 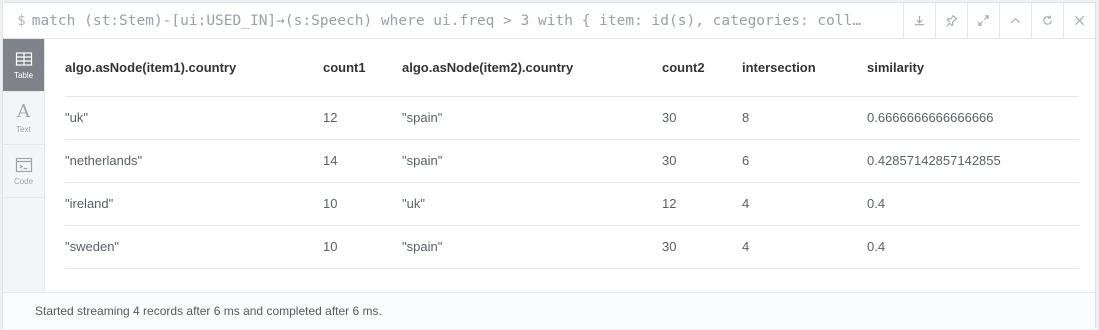 I want to click on frame-actions, so click(x=999, y=20).